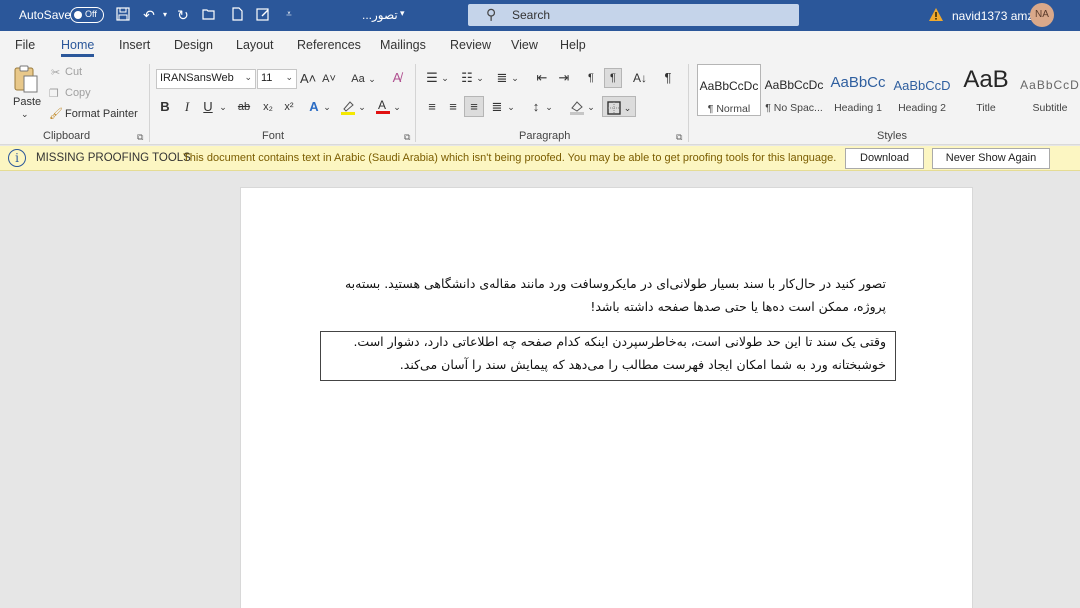 Image resolution: width=1080 pixels, height=608 pixels. What do you see at coordinates (123, 15) in the screenshot?
I see `save-icon` at bounding box center [123, 15].